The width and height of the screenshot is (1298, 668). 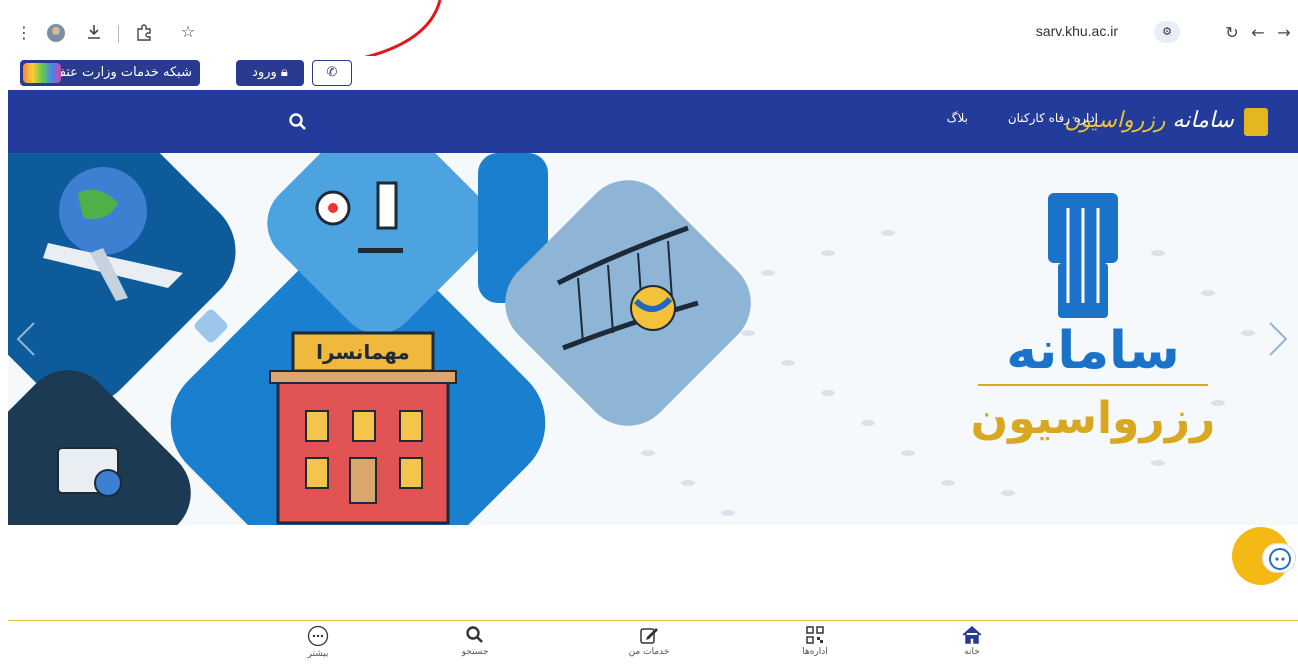 I want to click on bottom-nav-search-label: جستجو, so click(x=475, y=652).